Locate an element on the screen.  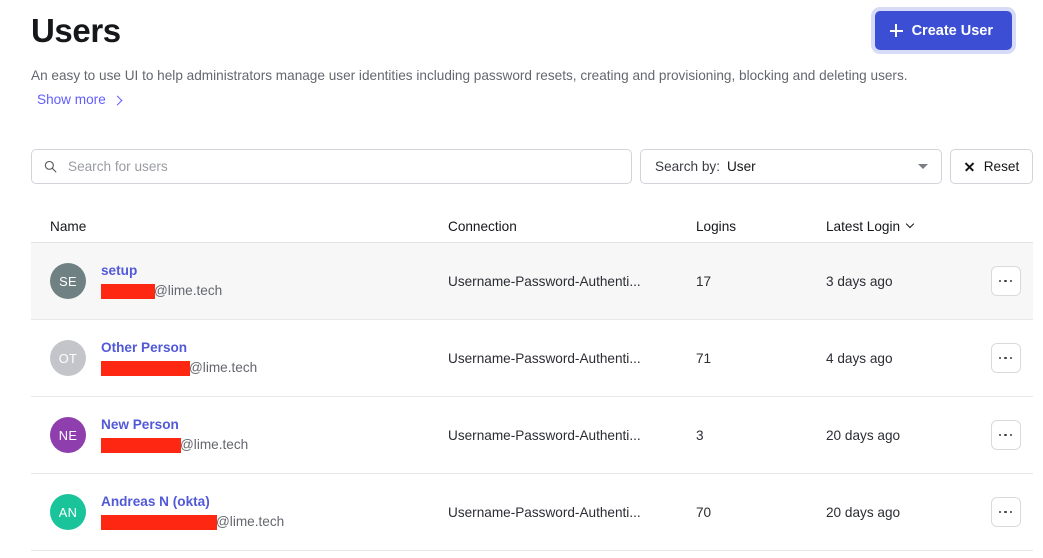
chevron-right-icon is located at coordinates (117, 100).